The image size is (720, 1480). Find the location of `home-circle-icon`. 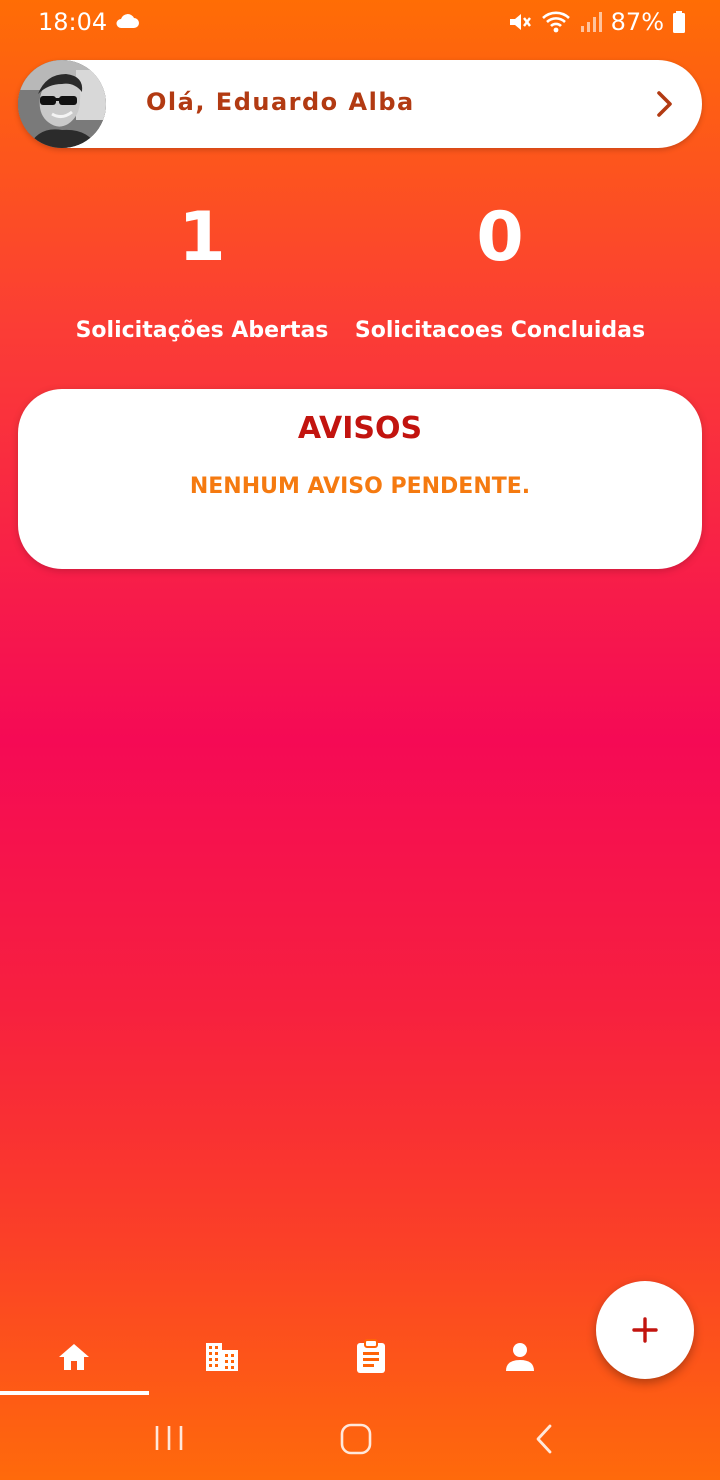

home-circle-icon is located at coordinates (356, 1439).